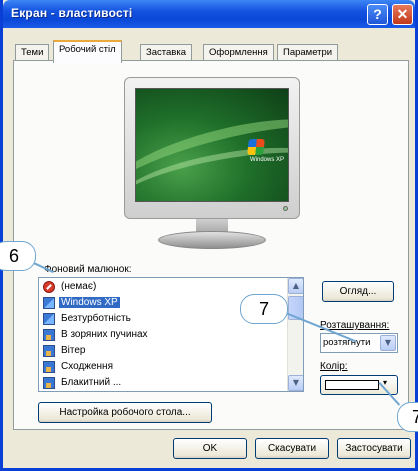 This screenshot has width=418, height=471. What do you see at coordinates (210, 448) in the screenshot?
I see `ok-button: OK` at bounding box center [210, 448].